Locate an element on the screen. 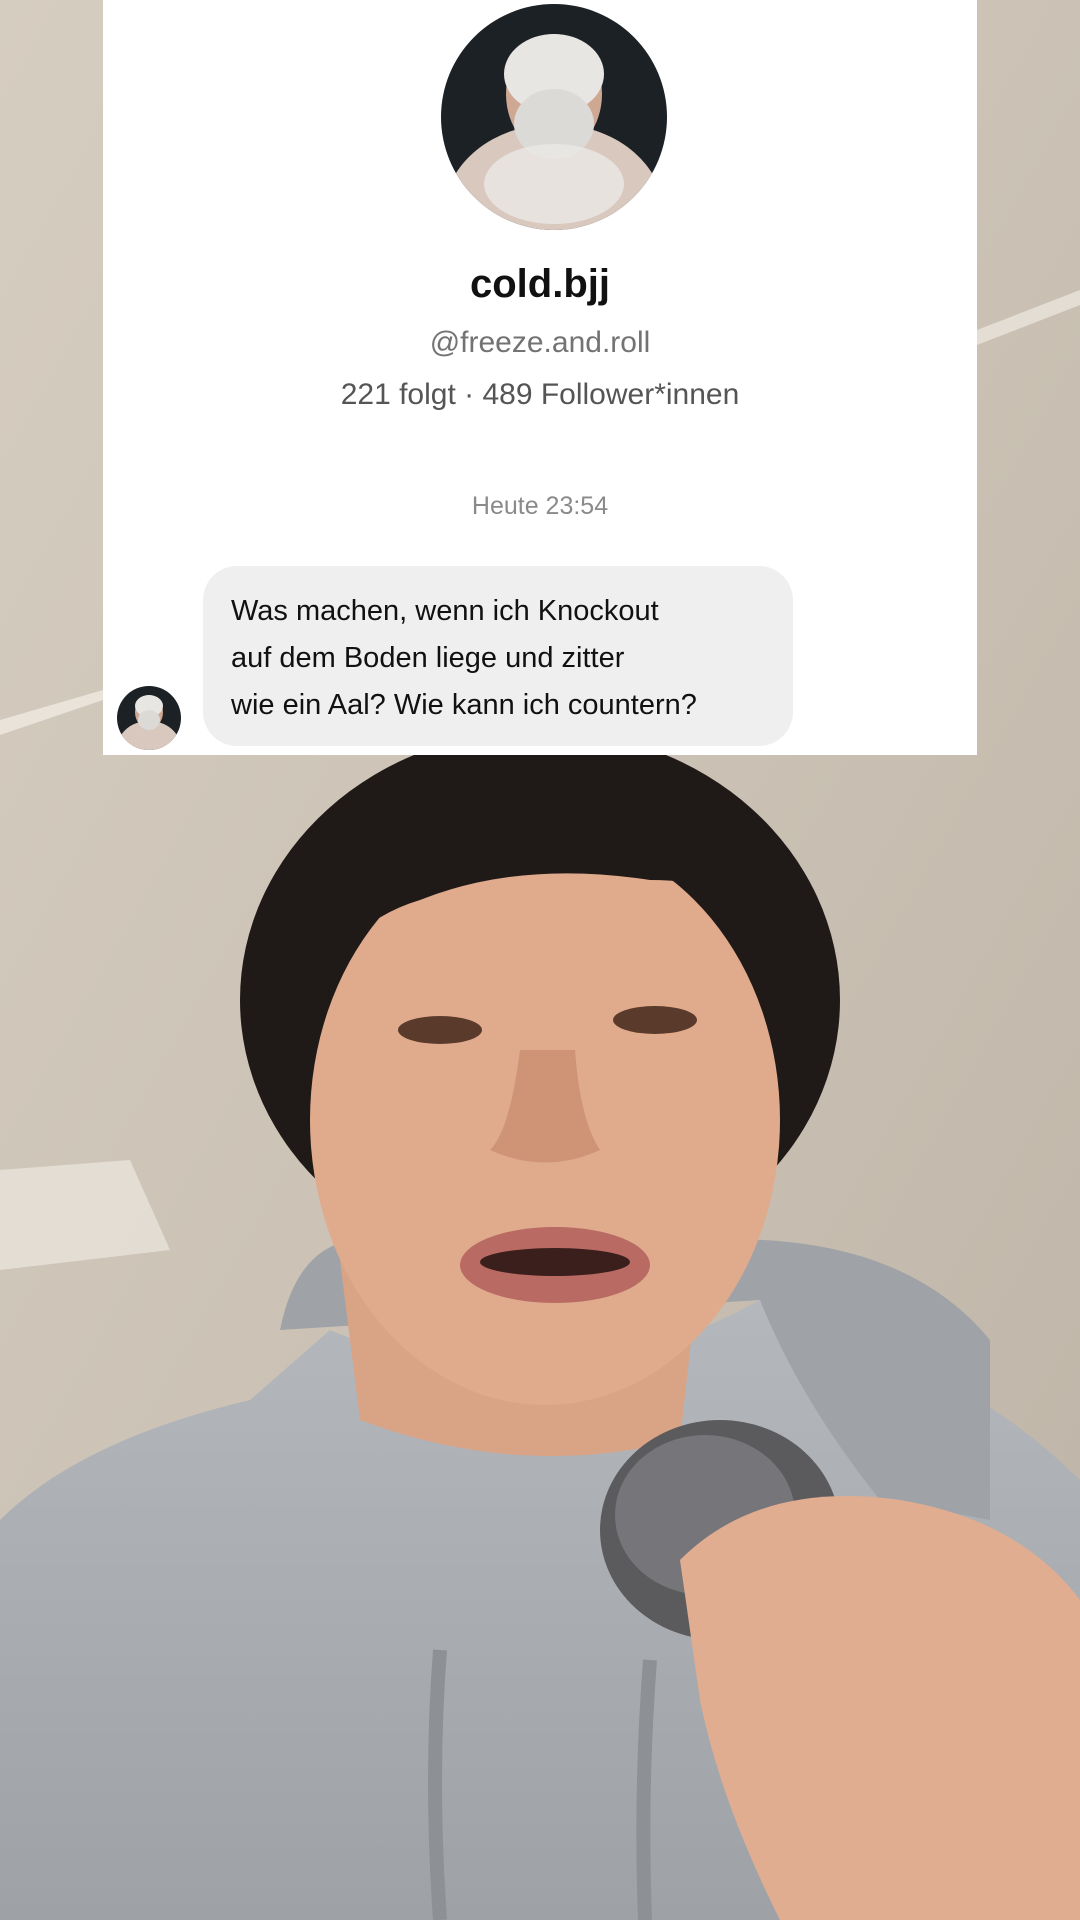 Image resolution: width=1080 pixels, height=1920 pixels. sender-avatar-icon is located at coordinates (149, 718).